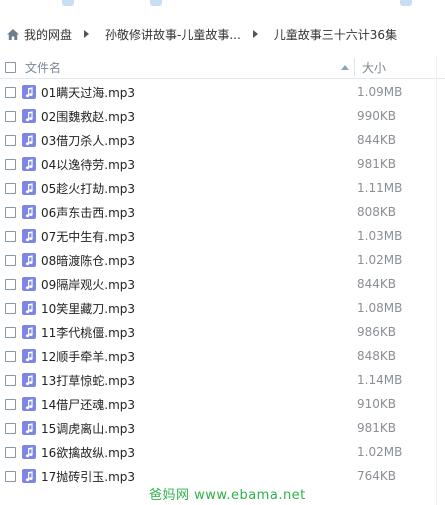  Describe the element at coordinates (197, 116) in the screenshot. I see `file-name: 02围魏救赵.mp3` at that location.